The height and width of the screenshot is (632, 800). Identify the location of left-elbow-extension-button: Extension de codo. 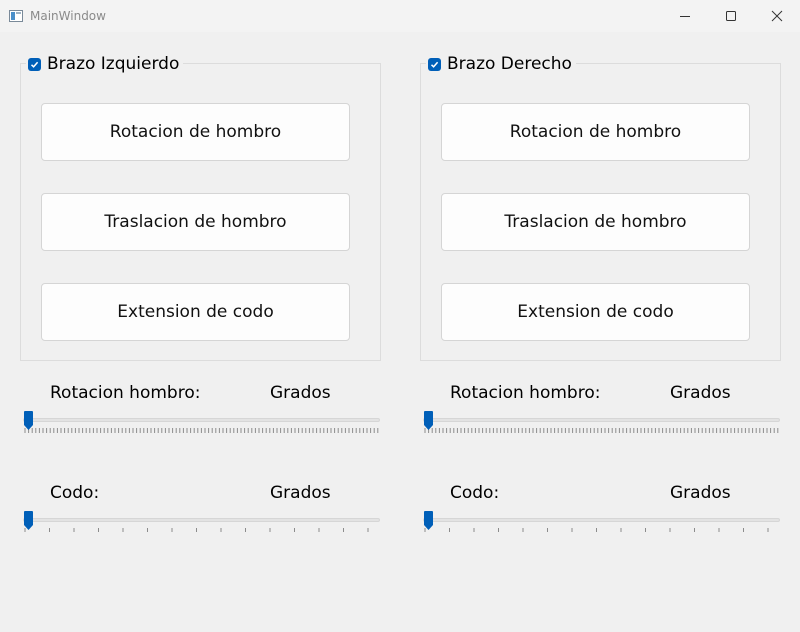
(195, 312).